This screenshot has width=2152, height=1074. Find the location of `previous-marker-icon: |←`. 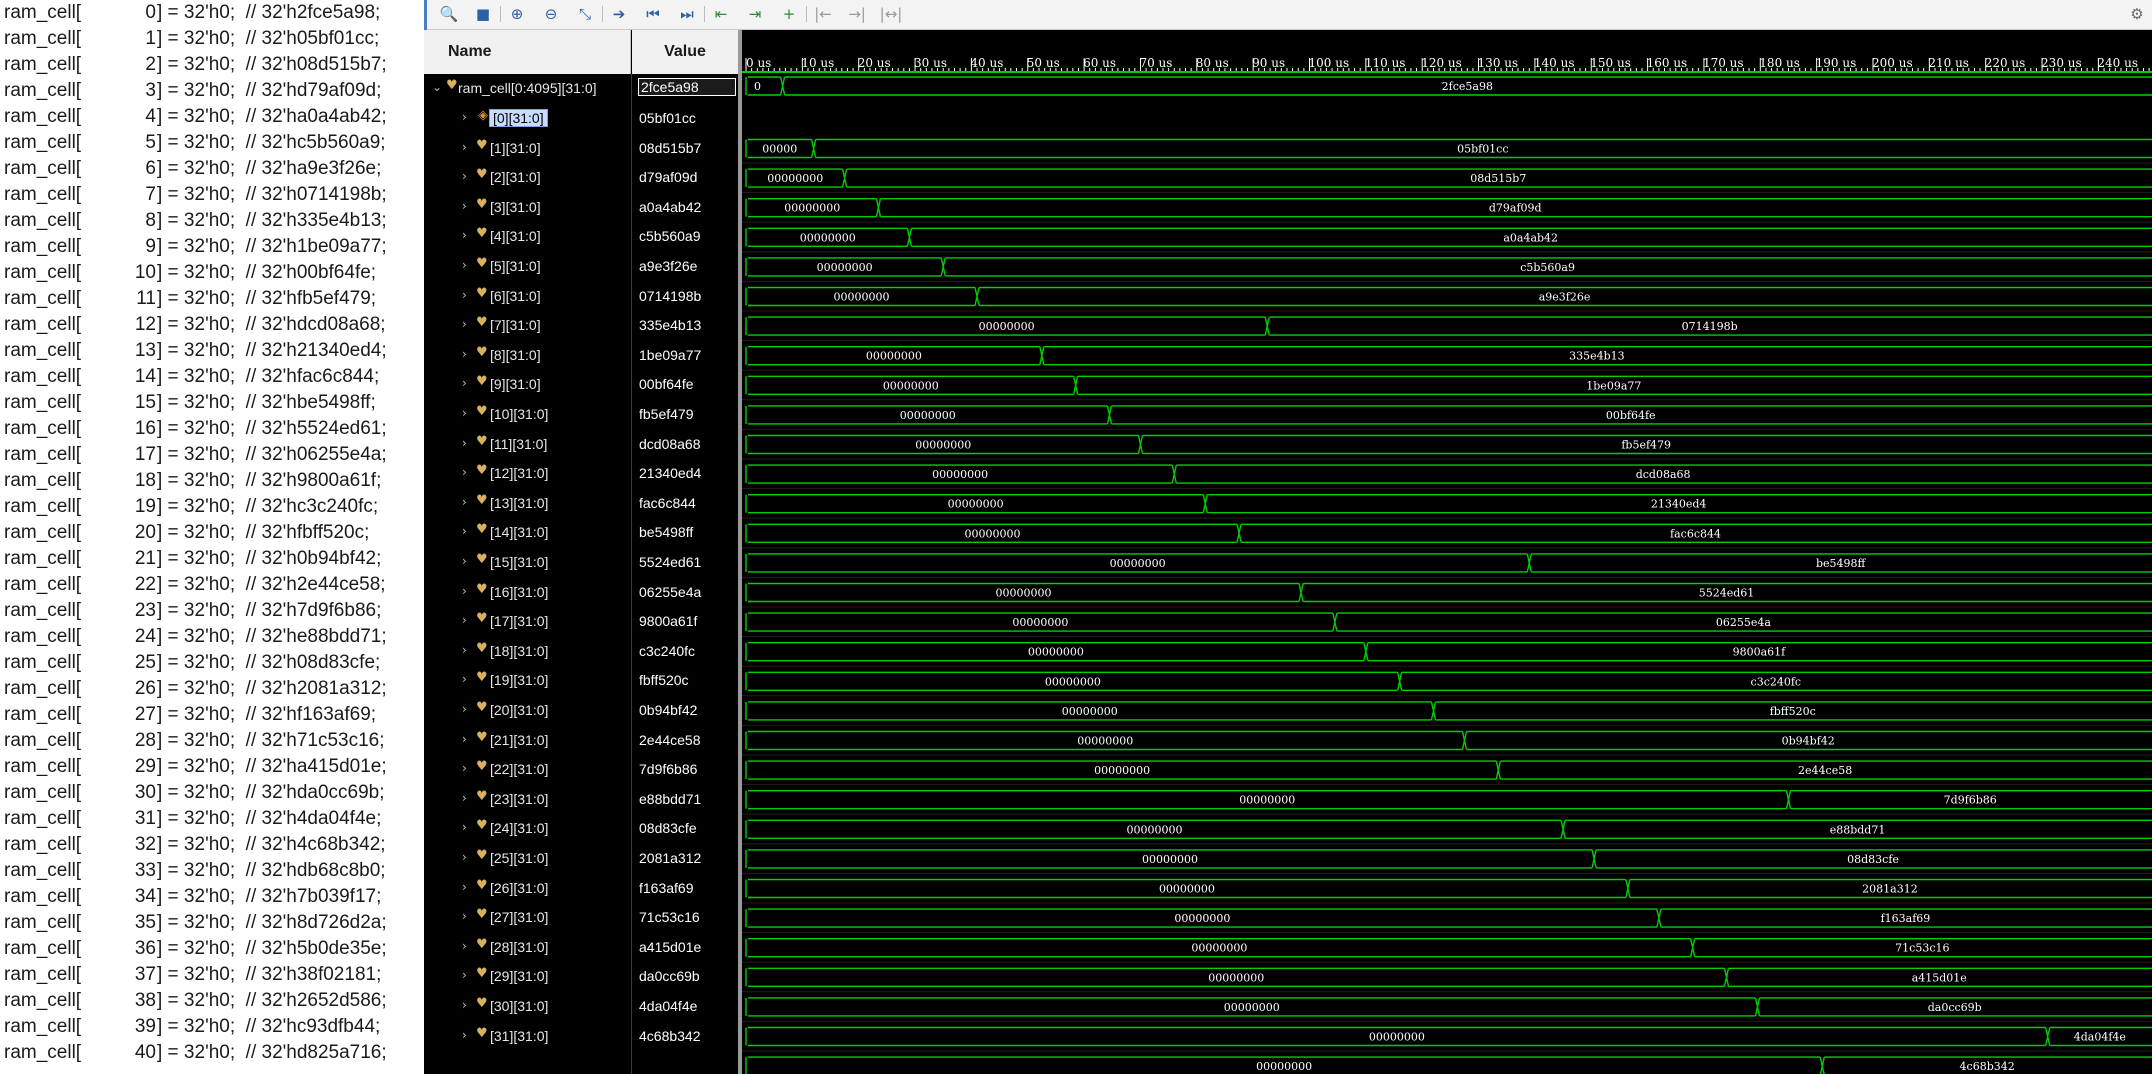

previous-marker-icon: |← is located at coordinates (823, 14).